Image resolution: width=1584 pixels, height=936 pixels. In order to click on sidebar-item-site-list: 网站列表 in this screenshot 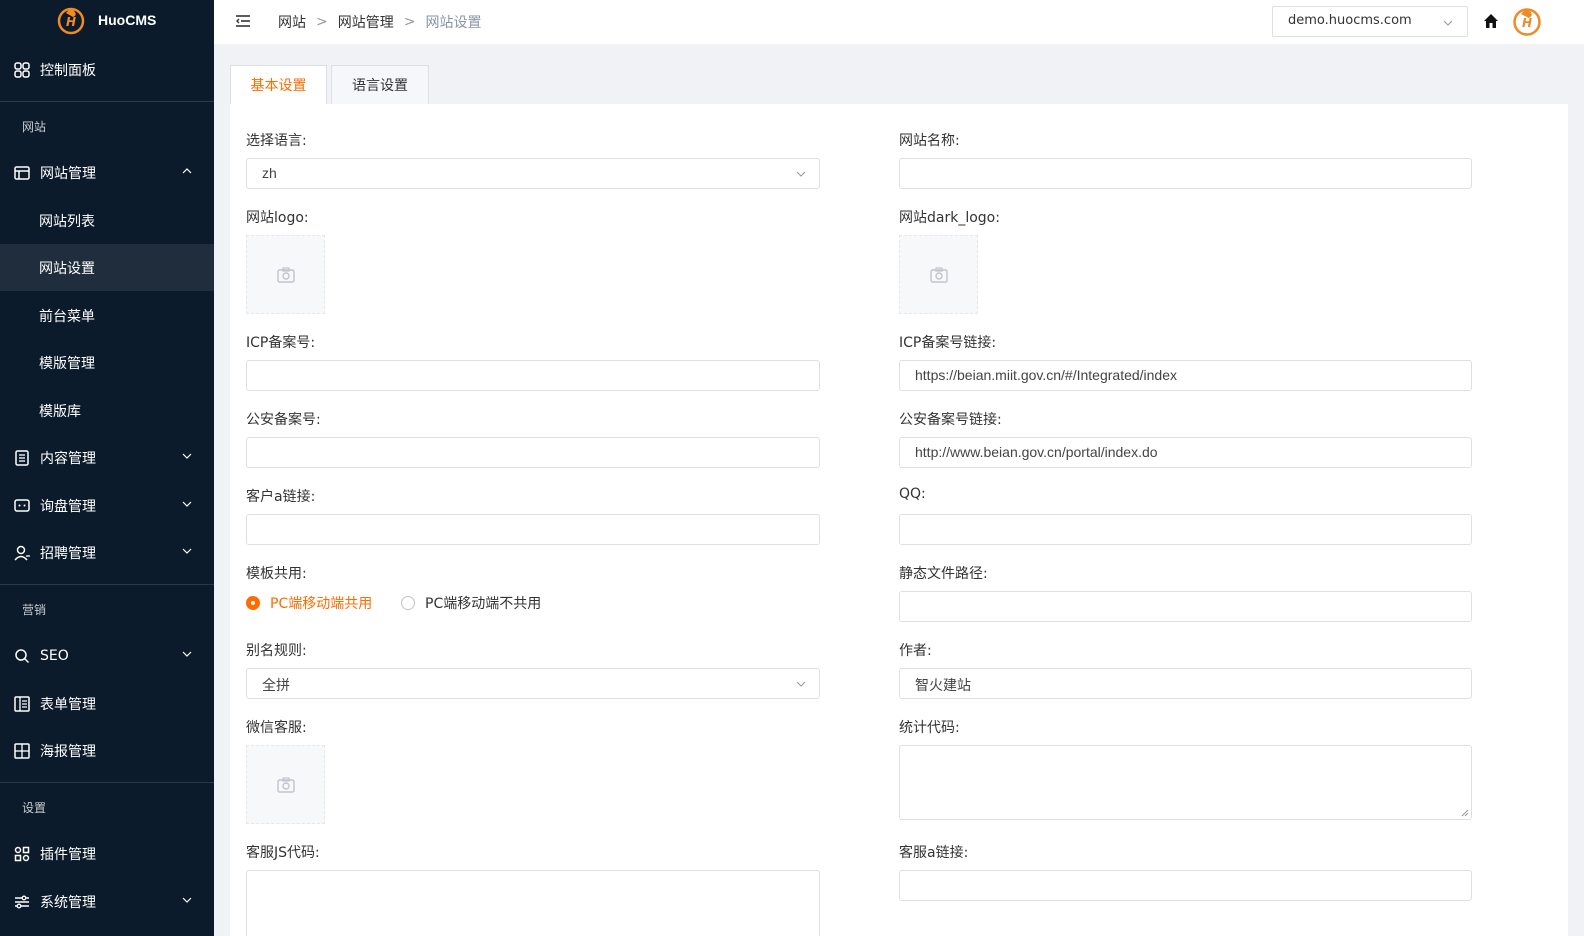, I will do `click(107, 220)`.